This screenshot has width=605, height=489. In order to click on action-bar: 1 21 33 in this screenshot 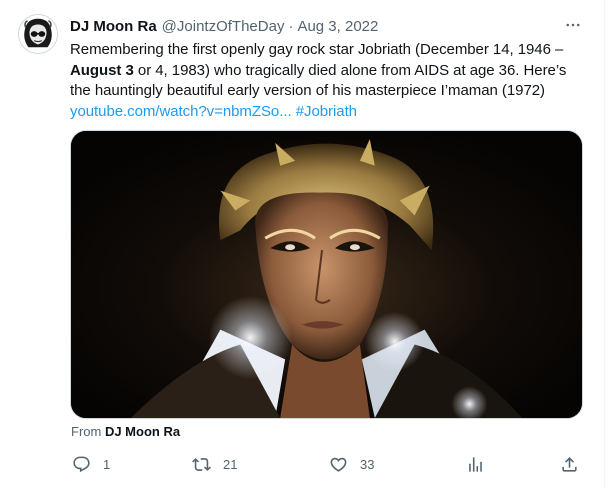, I will do `click(329, 464)`.